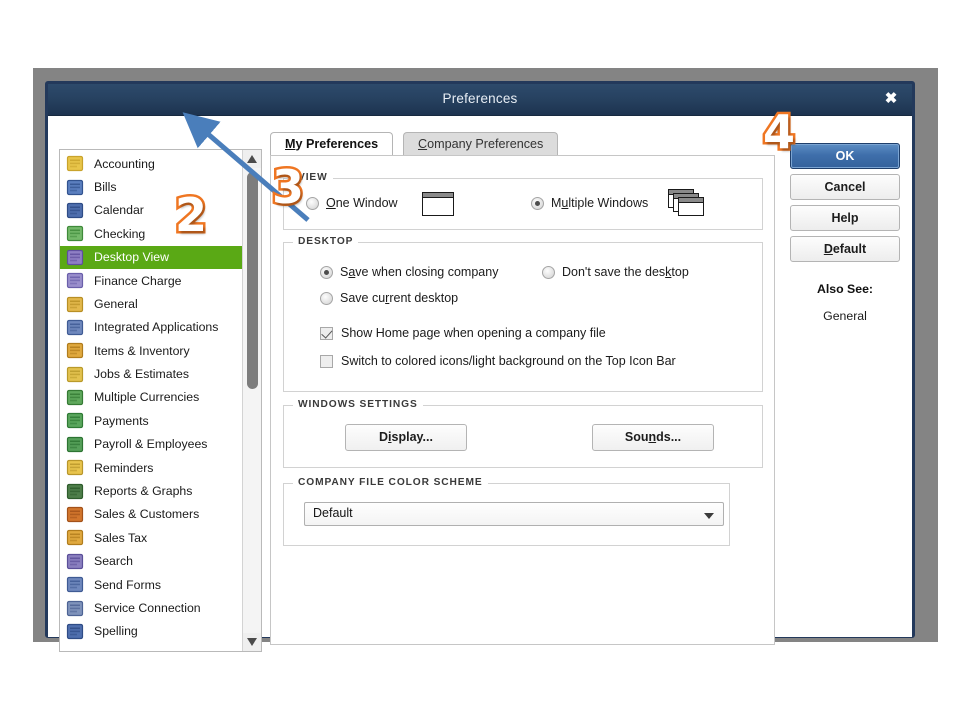 The width and height of the screenshot is (960, 720). Describe the element at coordinates (151, 537) in the screenshot. I see `sidebar-item-sales-tax: Sales Tax` at that location.